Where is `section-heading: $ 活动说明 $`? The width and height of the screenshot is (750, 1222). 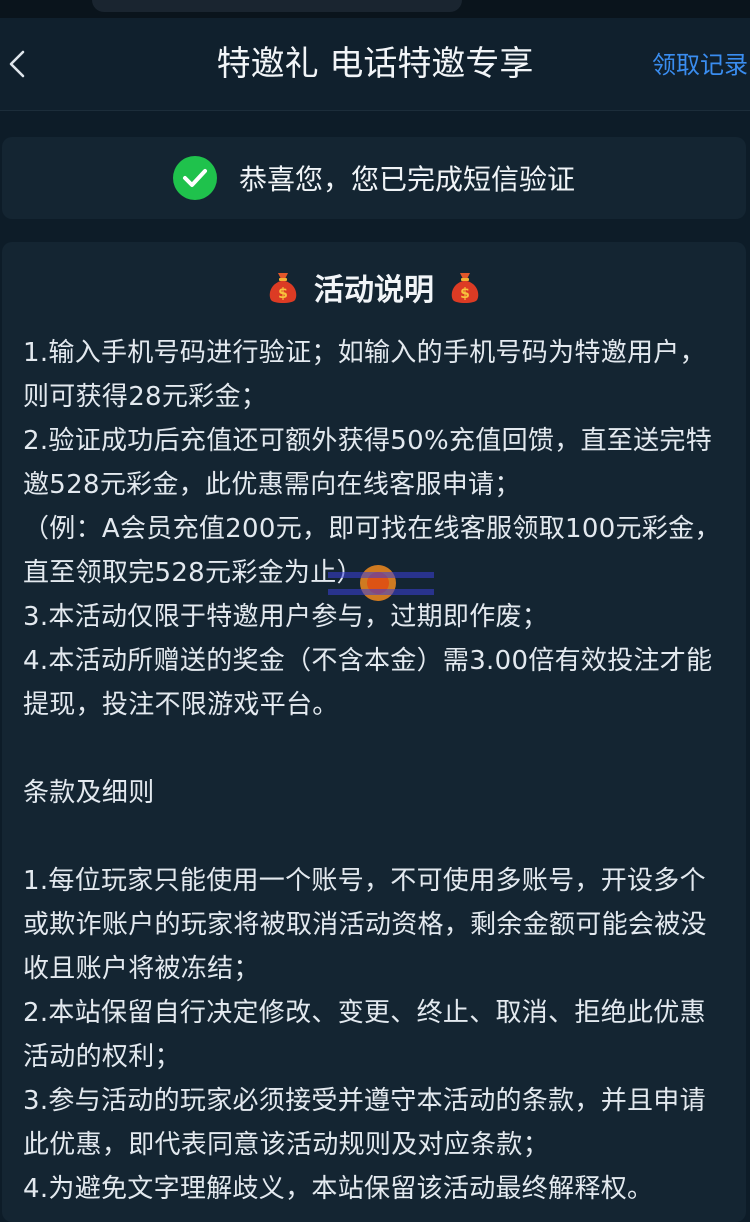 section-heading: $ 活动说明 $ is located at coordinates (374, 287).